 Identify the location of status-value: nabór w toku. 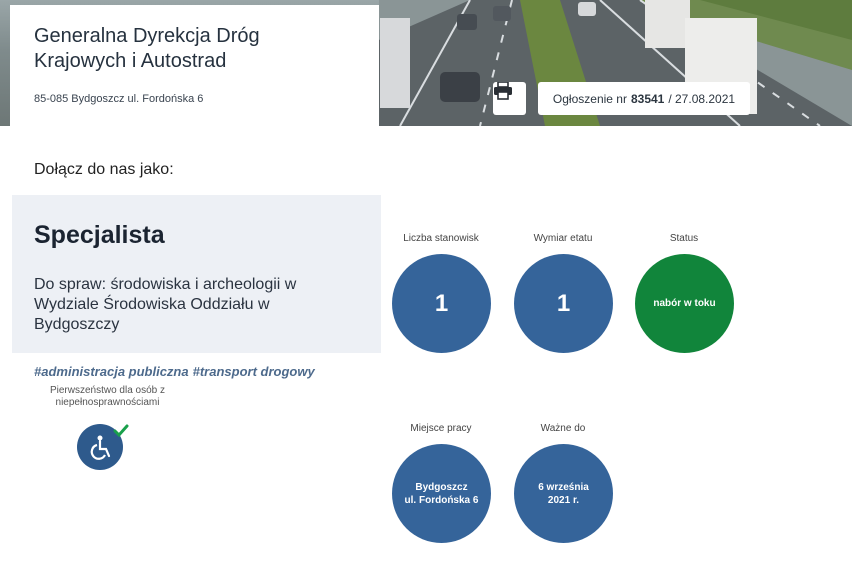
(684, 303).